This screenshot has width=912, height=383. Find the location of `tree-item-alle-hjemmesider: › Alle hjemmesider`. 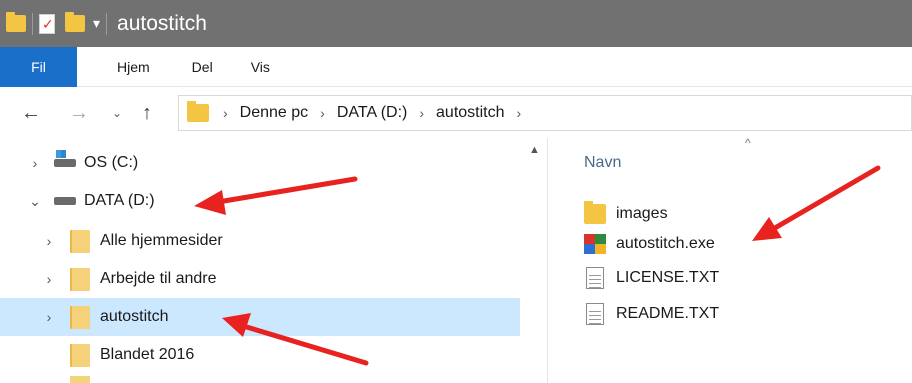

tree-item-alle-hjemmesider: › Alle hjemmesider is located at coordinates (260, 241).